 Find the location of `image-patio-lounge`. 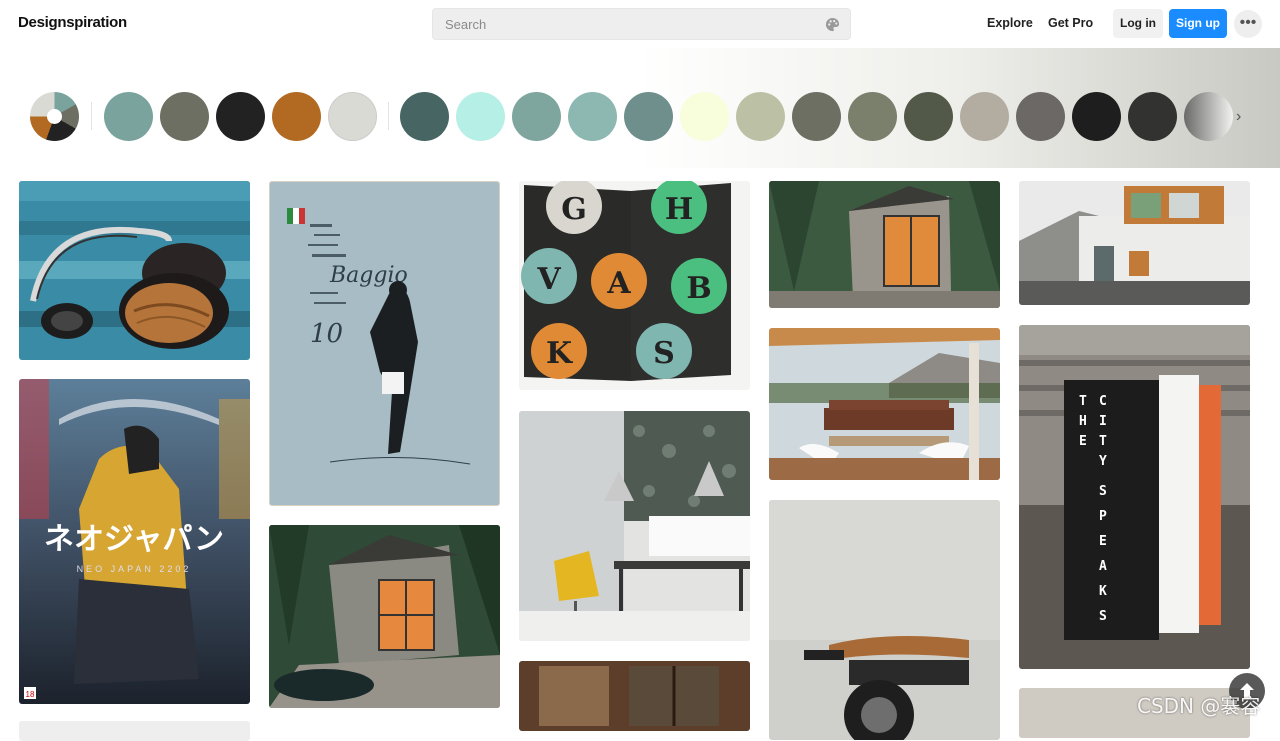

image-patio-lounge is located at coordinates (884, 404).